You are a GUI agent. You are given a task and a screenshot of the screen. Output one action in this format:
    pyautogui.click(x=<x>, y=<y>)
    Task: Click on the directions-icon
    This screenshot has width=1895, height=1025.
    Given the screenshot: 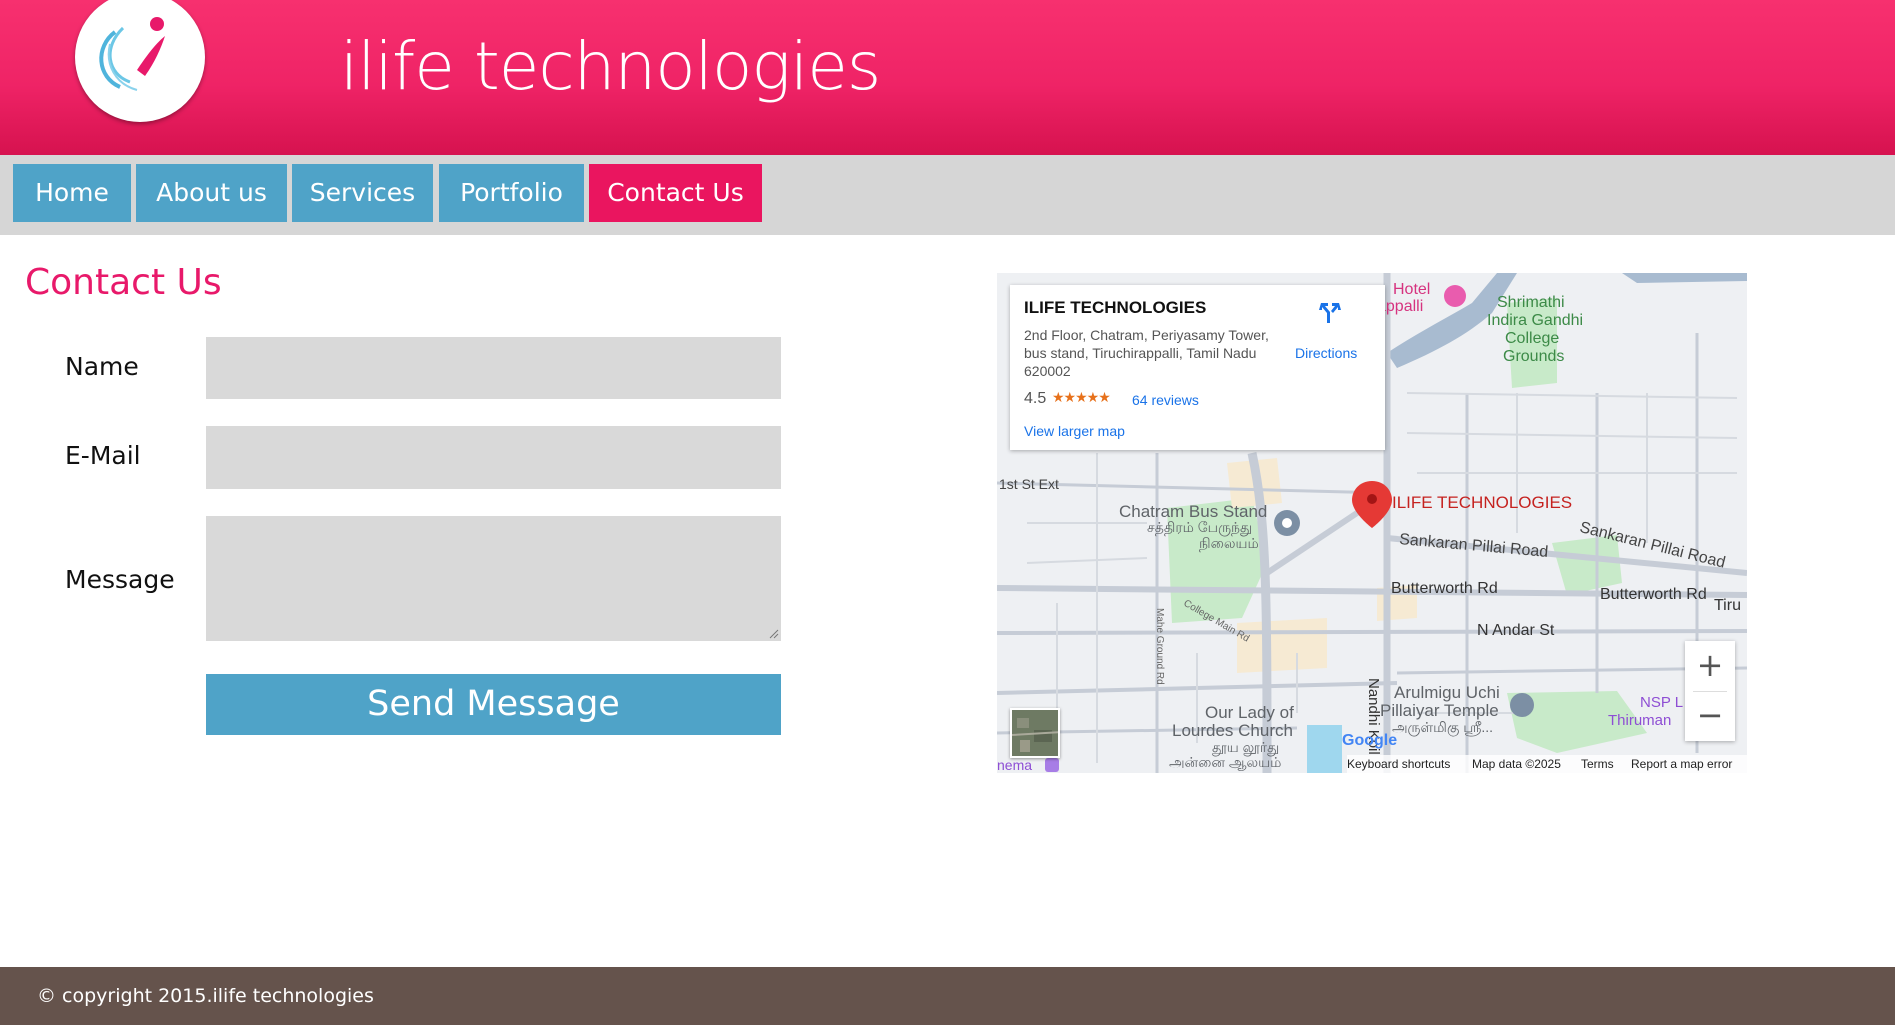 What is the action you would take?
    pyautogui.click(x=1330, y=312)
    